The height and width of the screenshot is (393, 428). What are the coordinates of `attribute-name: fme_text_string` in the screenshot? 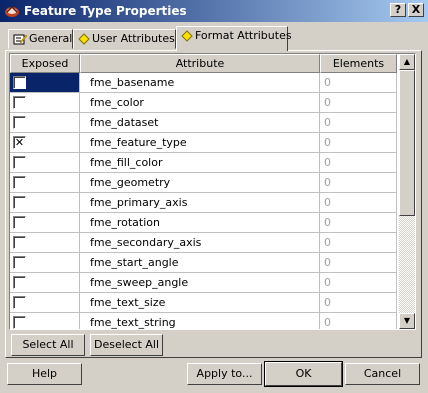 It's located at (200, 321).